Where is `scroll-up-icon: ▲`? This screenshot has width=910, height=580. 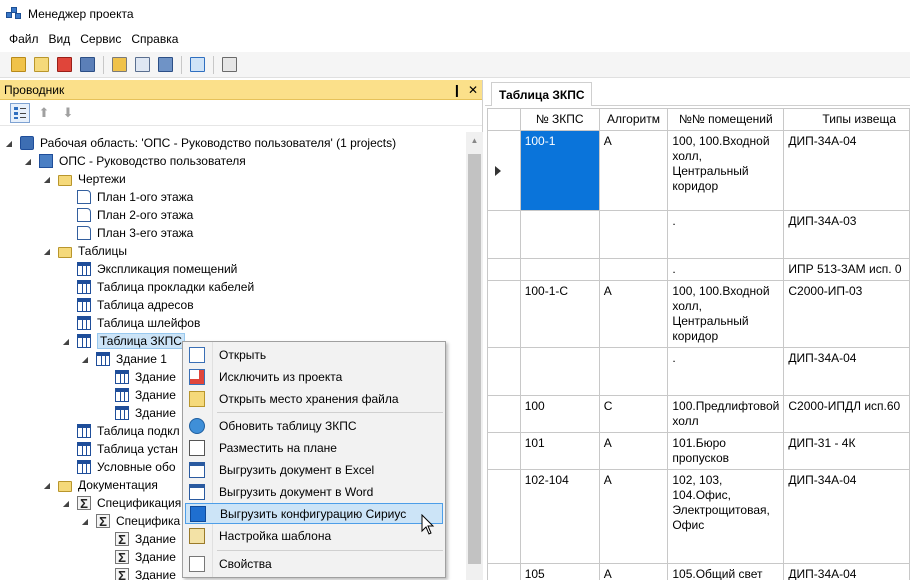
scroll-up-icon: ▲ is located at coordinates (474, 140).